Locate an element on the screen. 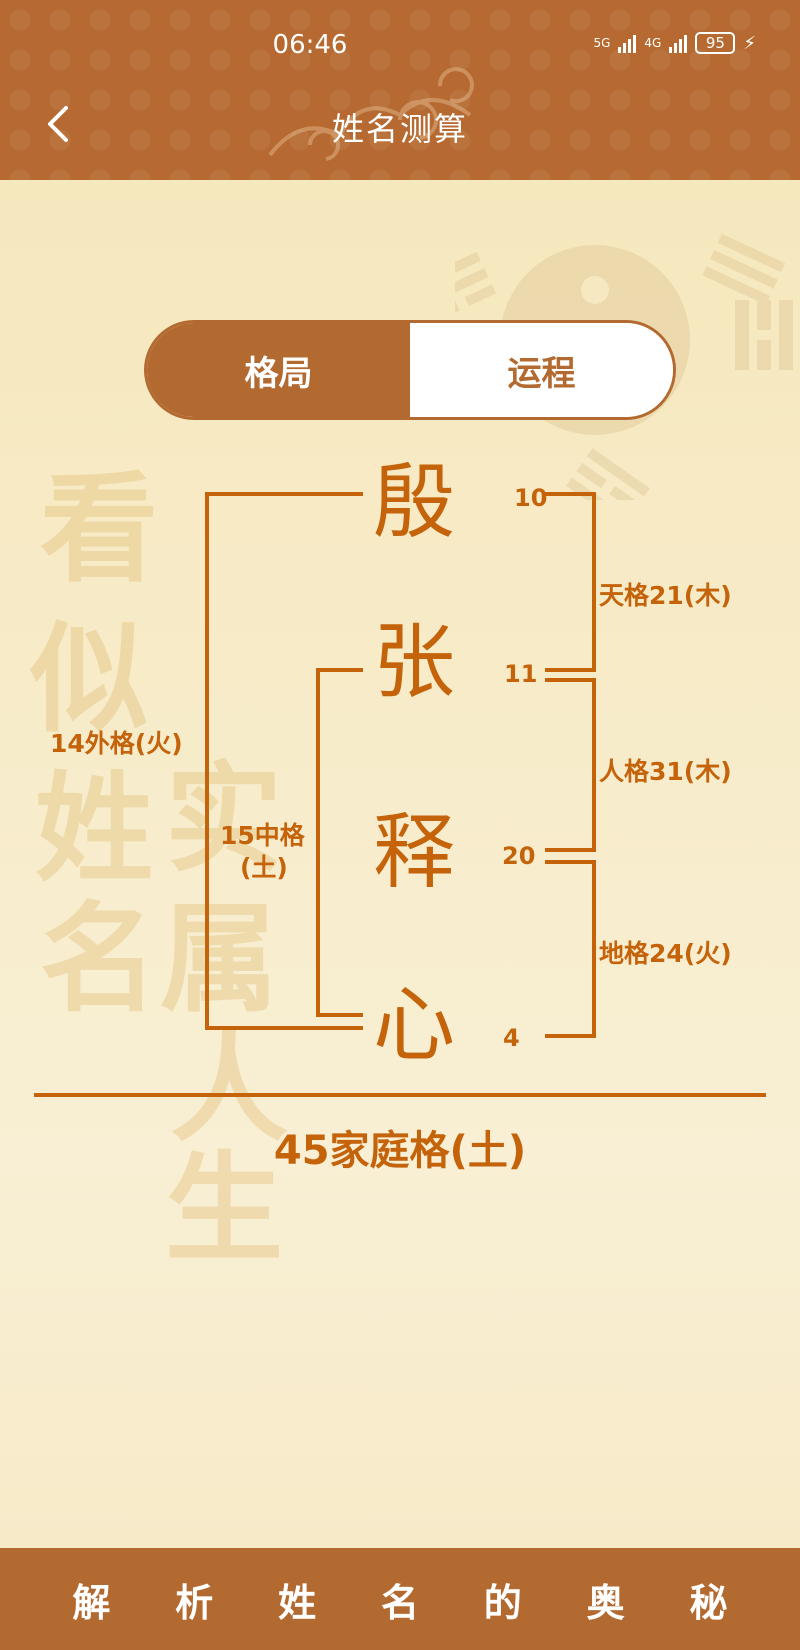  name-char-3: 释 is located at coordinates (413, 852).